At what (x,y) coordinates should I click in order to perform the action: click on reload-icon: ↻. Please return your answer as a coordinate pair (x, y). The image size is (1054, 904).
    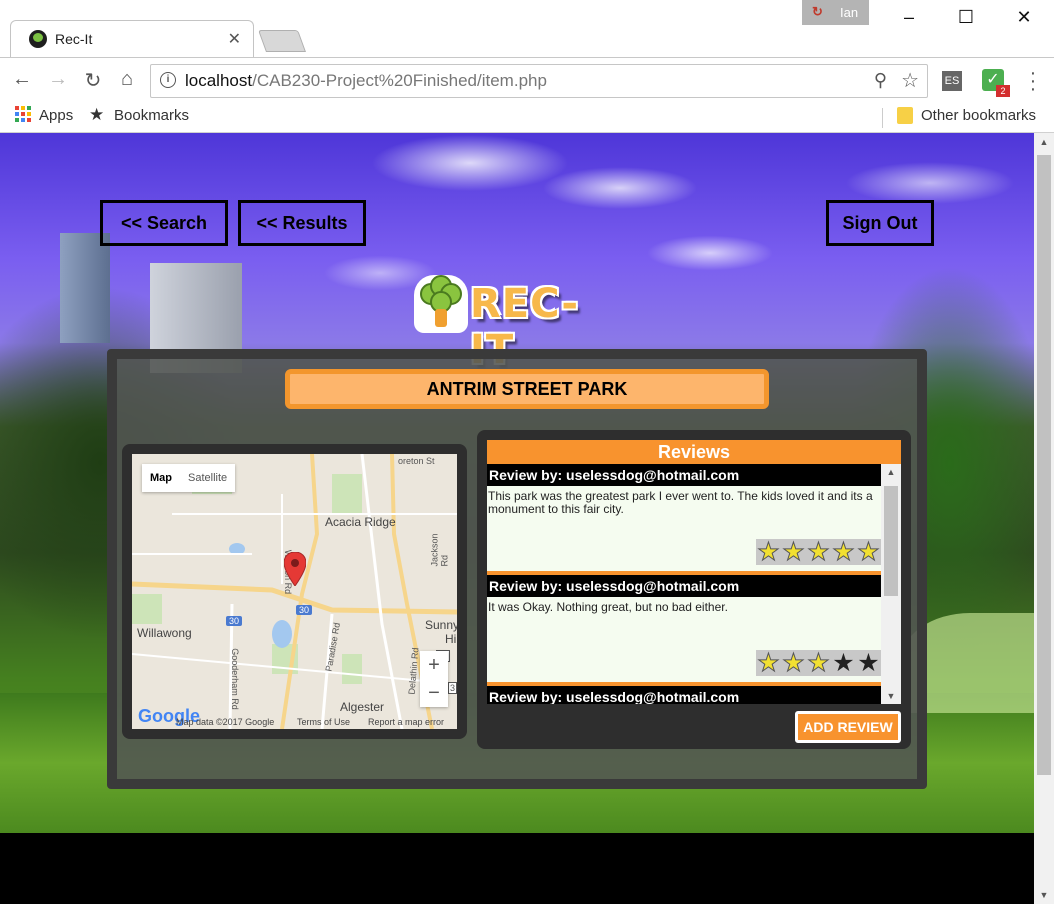
    Looking at the image, I should click on (93, 80).